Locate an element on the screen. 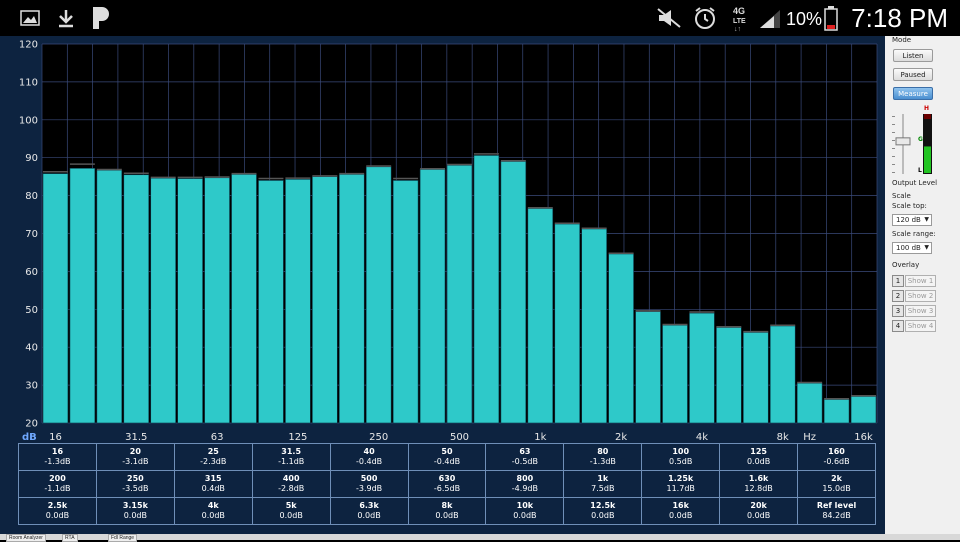 This screenshot has height=542, width=960. overlay-number: 2 is located at coordinates (898, 296).